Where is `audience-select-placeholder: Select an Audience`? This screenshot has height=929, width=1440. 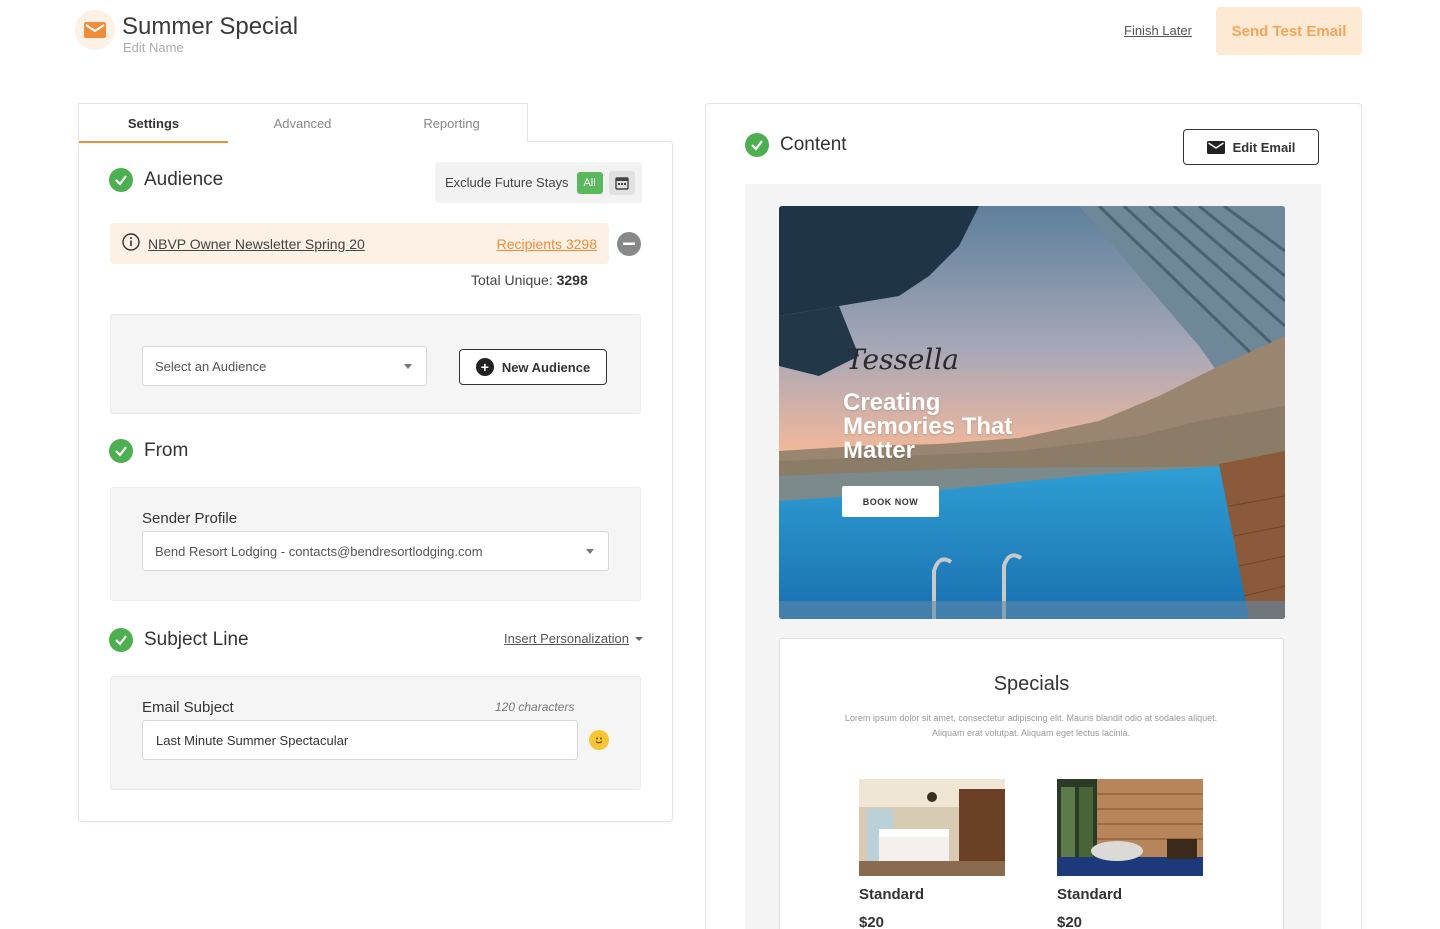 audience-select-placeholder: Select an Audience is located at coordinates (211, 366).